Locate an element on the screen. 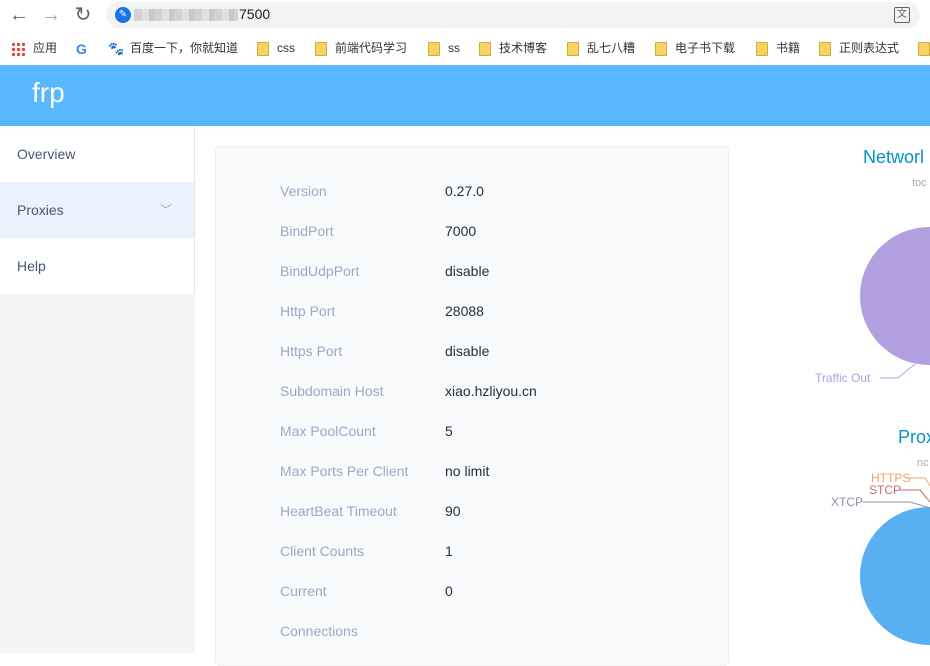 The image size is (930, 666). bookmark-label: 技术博客 is located at coordinates (523, 48).